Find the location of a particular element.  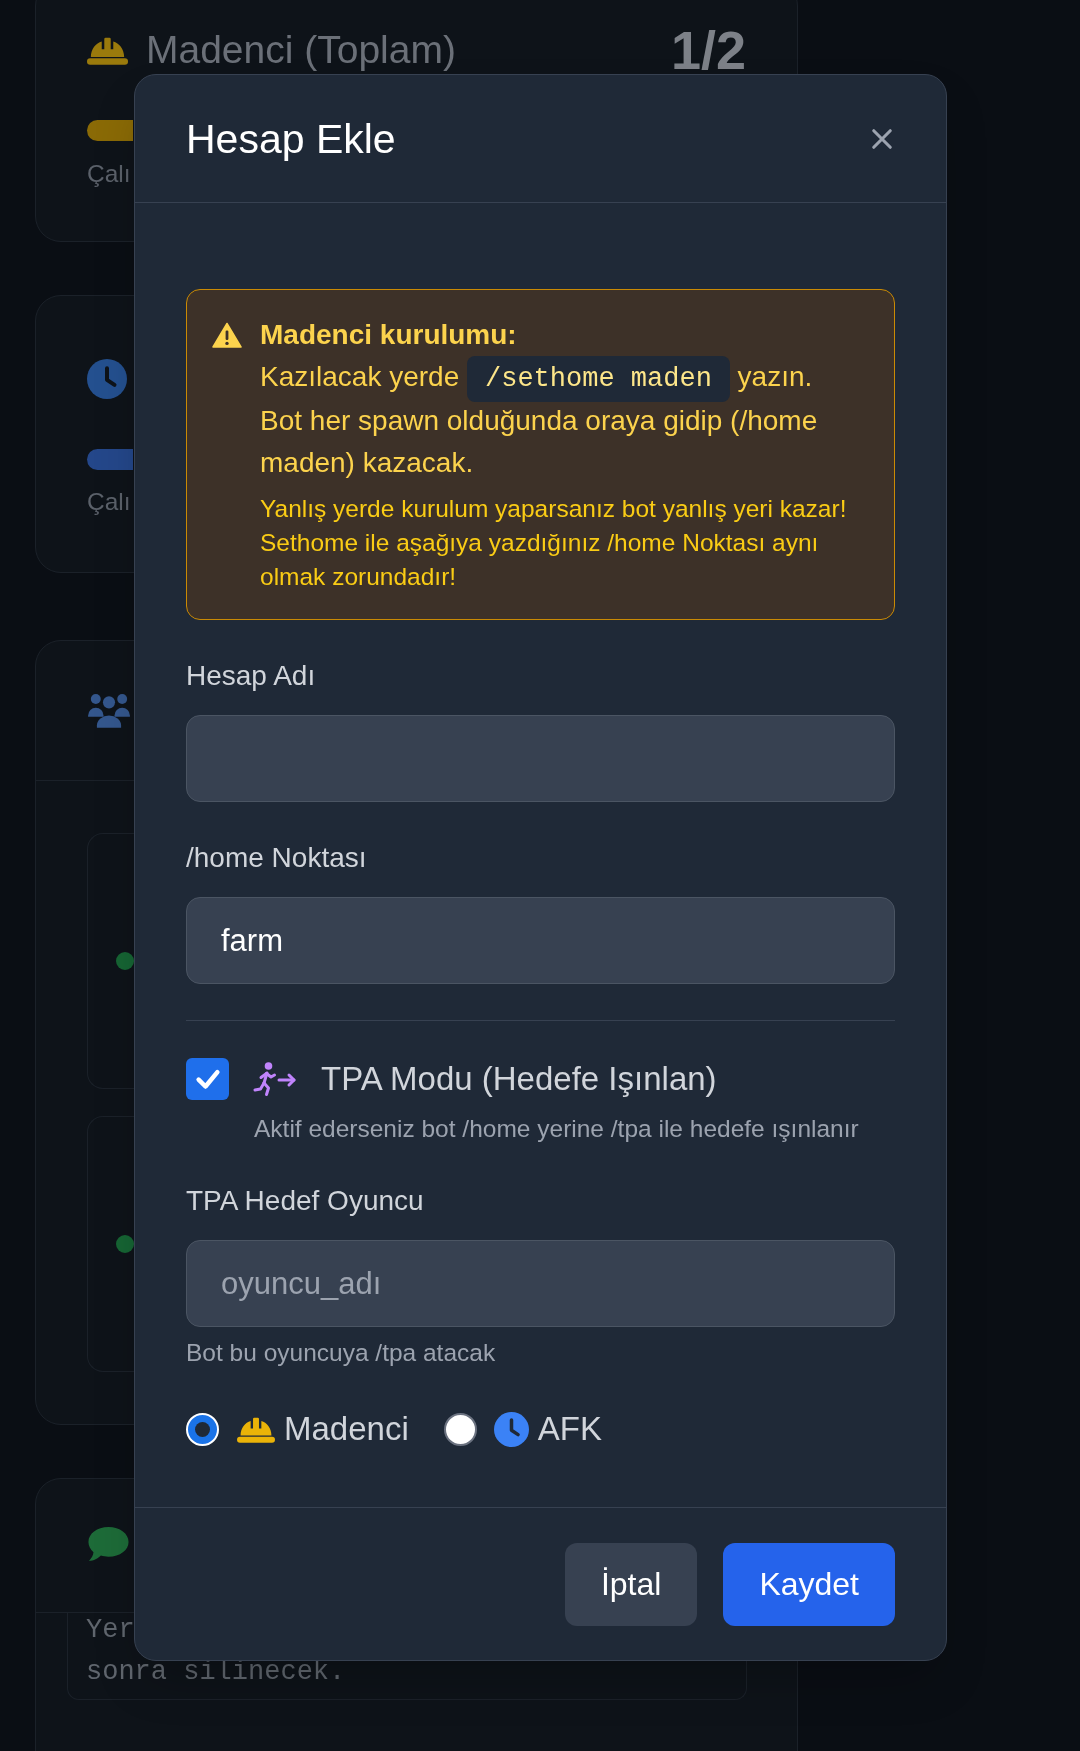

option-label: AFK is located at coordinates (569, 1429).